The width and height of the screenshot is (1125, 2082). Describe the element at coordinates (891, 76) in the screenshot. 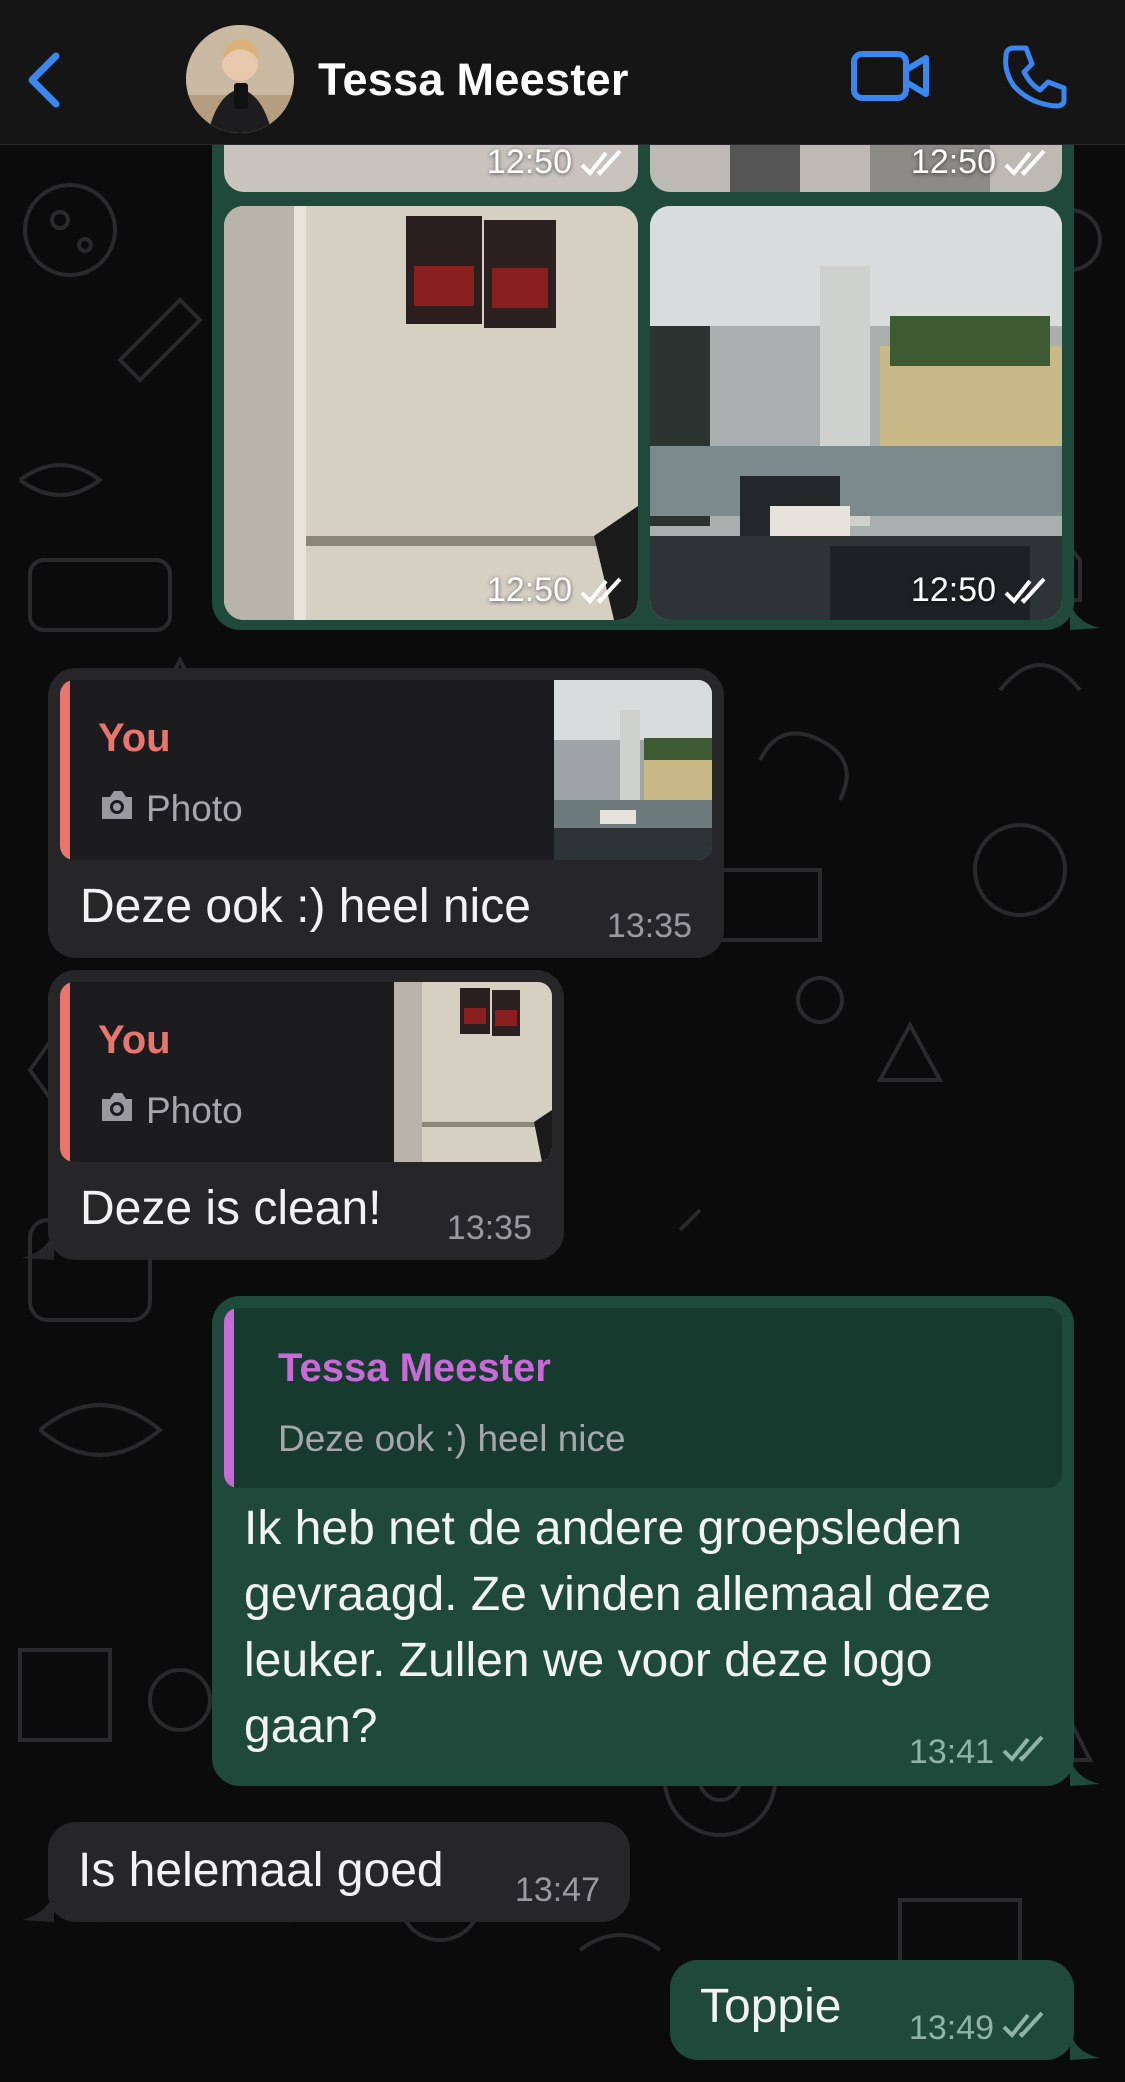

I see `video-camera-icon` at that location.